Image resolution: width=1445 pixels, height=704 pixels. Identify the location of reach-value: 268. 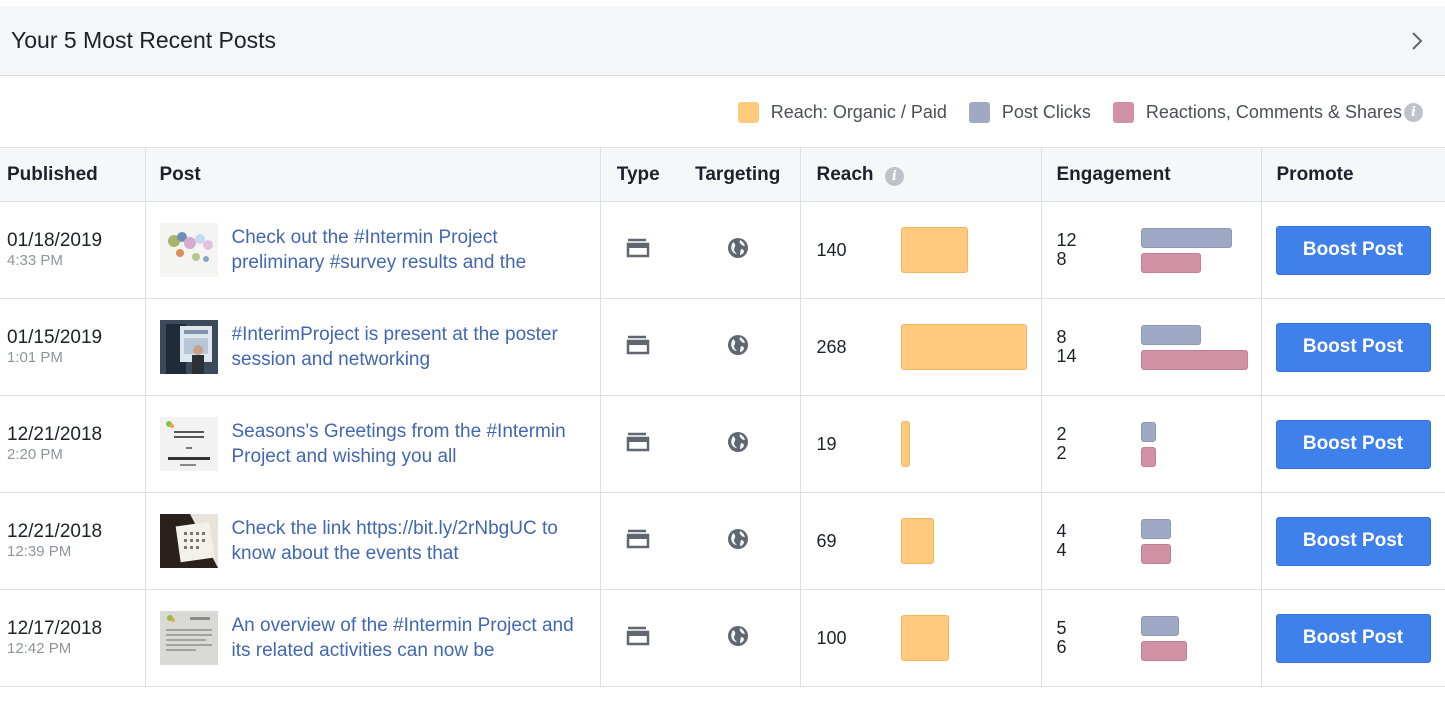
(831, 346).